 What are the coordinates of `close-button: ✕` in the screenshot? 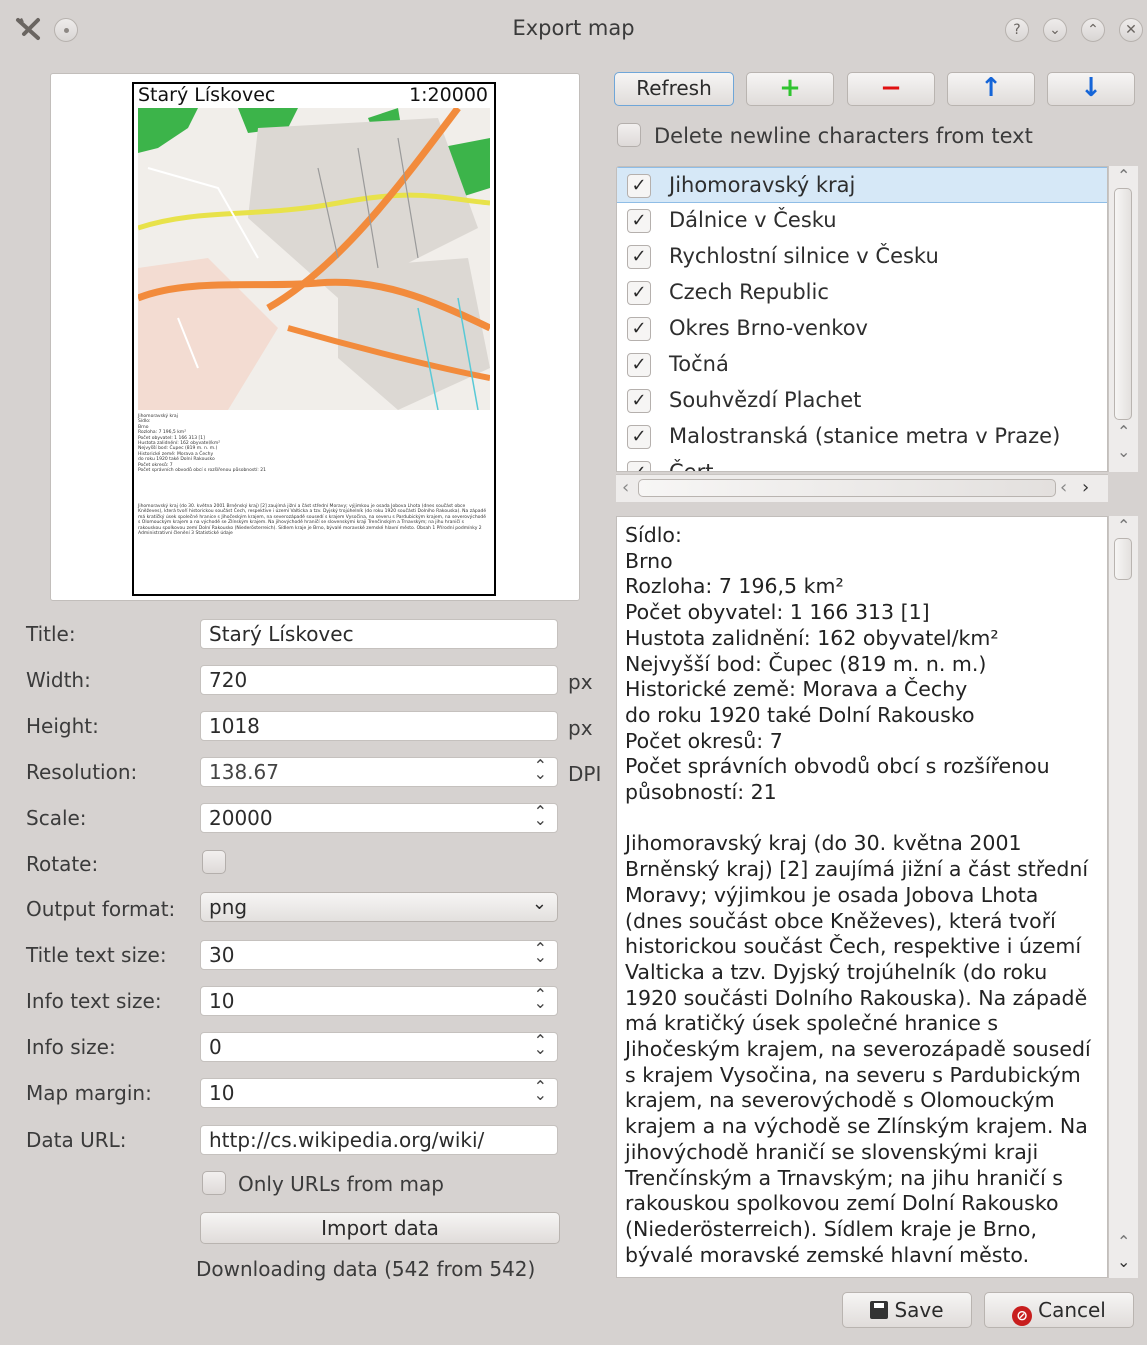 It's located at (1131, 30).